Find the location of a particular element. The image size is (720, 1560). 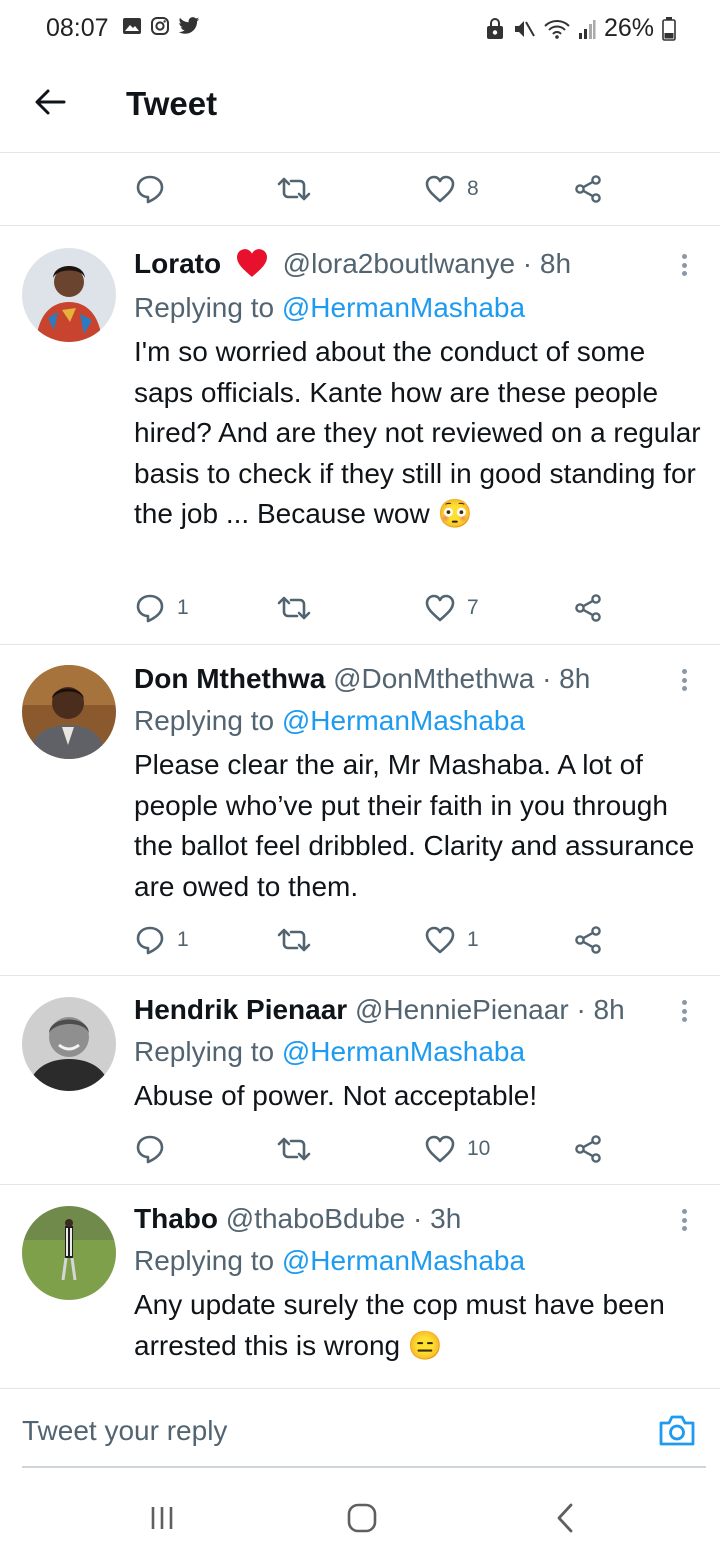

recent-apps-icon is located at coordinates (162, 1518).